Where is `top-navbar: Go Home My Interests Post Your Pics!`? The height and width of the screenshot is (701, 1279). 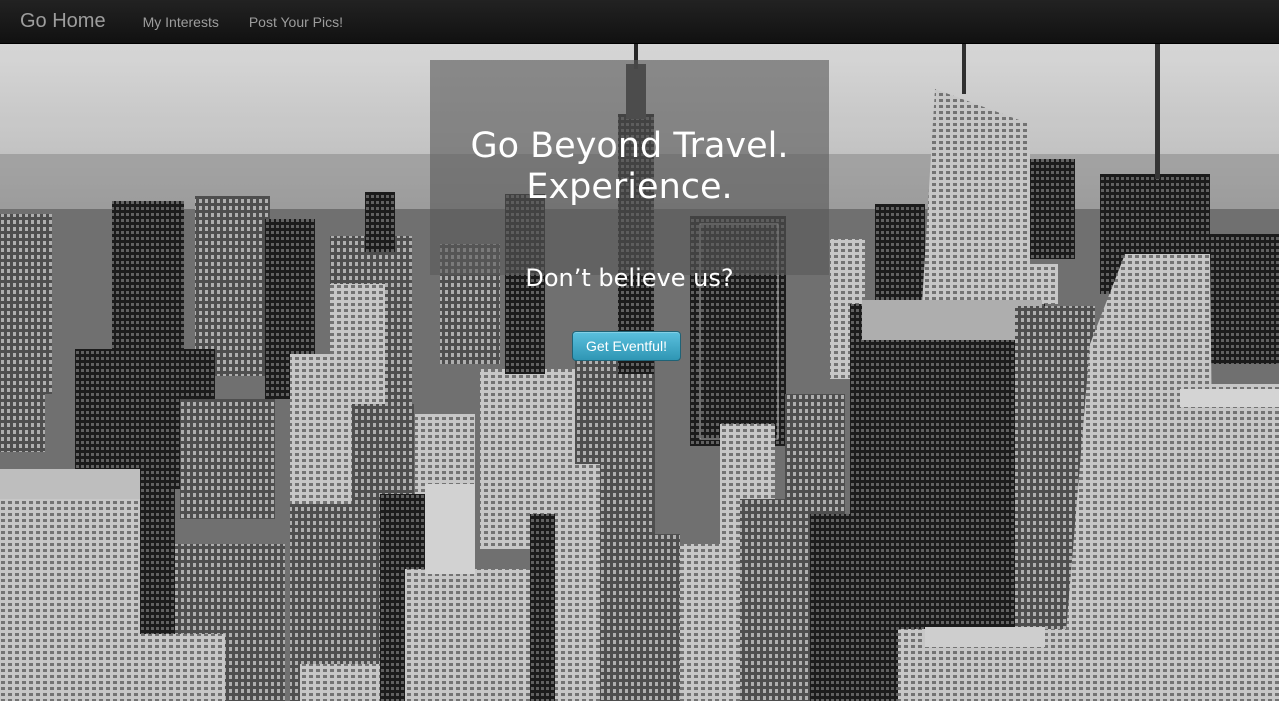
top-navbar: Go Home My Interests Post Your Pics! is located at coordinates (639, 22).